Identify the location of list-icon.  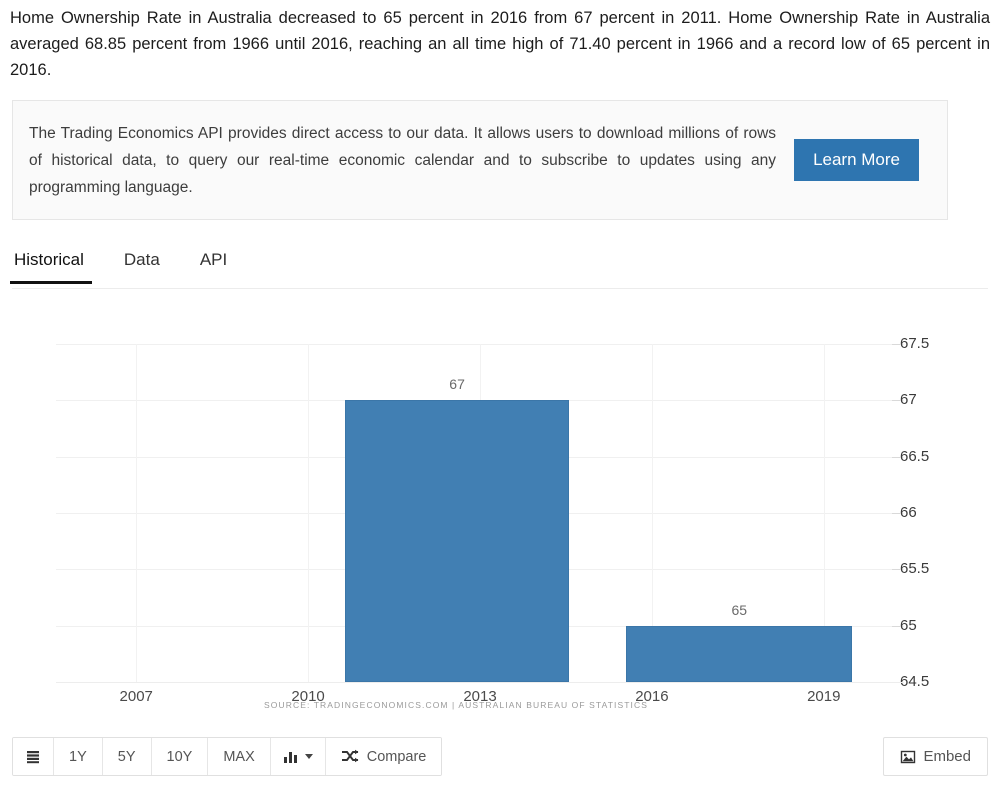
(33, 757).